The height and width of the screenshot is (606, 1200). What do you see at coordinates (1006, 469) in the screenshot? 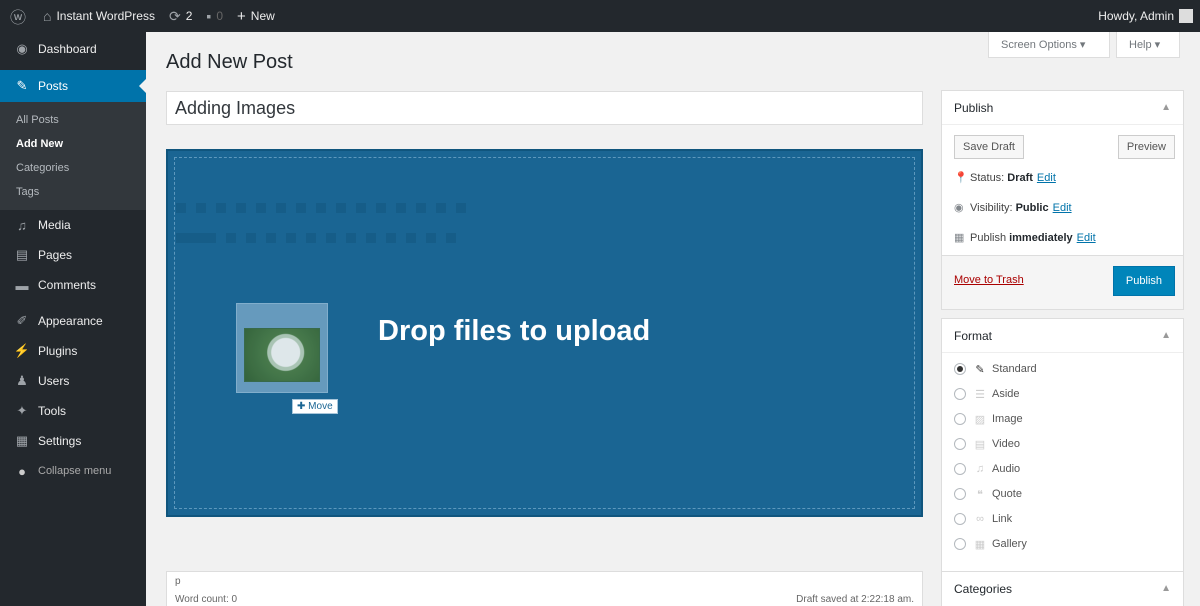
I see `format-label: Audio` at bounding box center [1006, 469].